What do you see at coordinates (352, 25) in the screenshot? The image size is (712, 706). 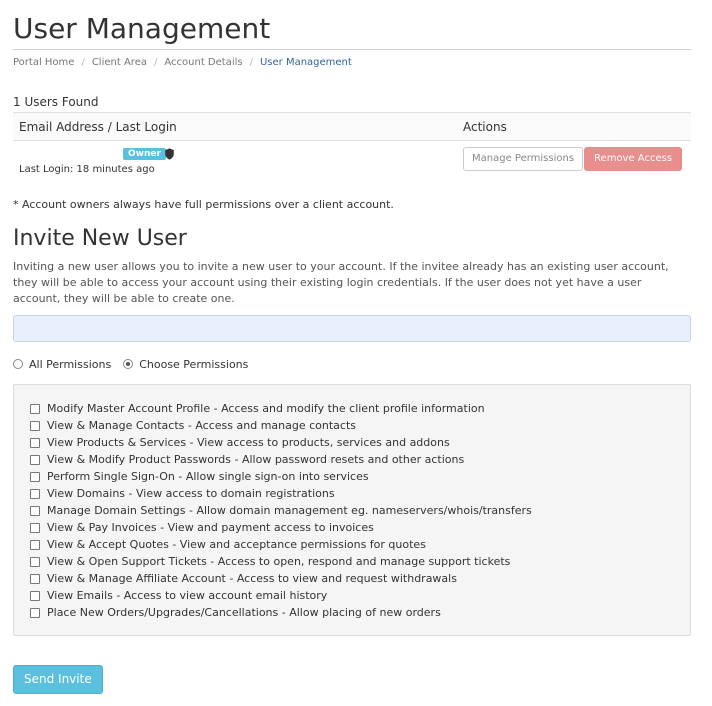 I see `page-title: User Management` at bounding box center [352, 25].